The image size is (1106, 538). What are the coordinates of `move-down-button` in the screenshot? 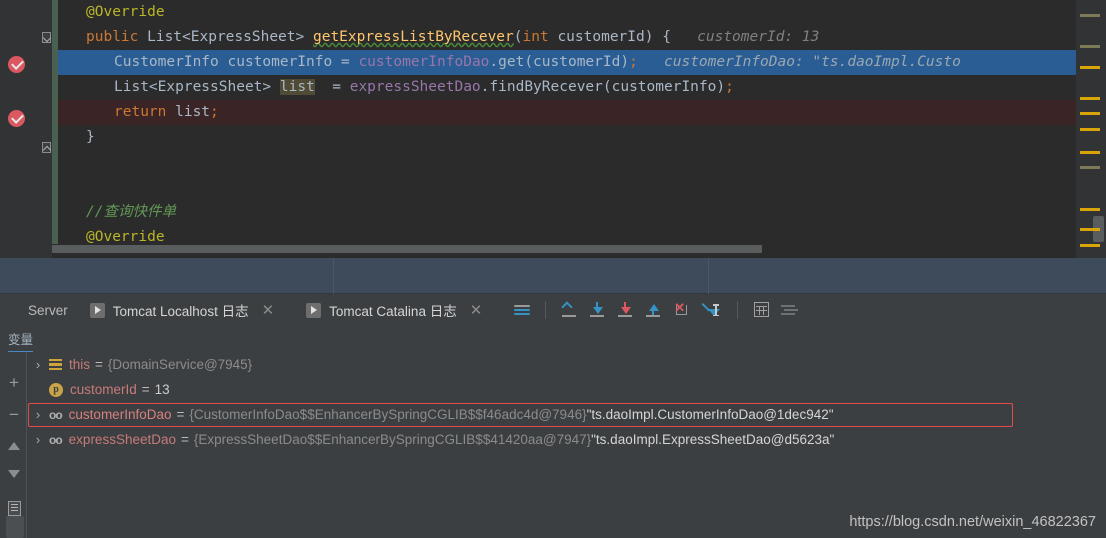 It's located at (14, 474).